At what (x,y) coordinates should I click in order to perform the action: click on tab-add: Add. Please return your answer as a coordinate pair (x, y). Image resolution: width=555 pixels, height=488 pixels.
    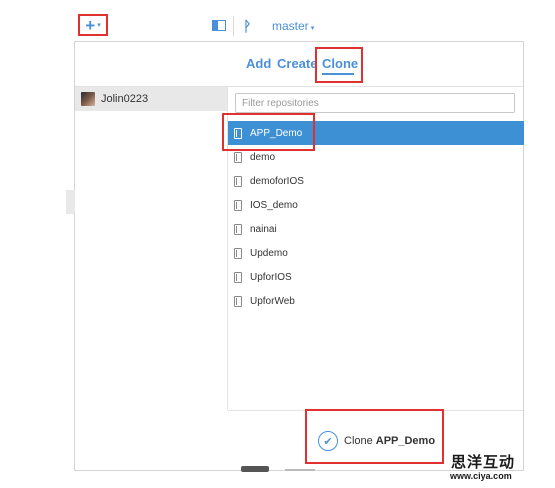
    Looking at the image, I should click on (258, 63).